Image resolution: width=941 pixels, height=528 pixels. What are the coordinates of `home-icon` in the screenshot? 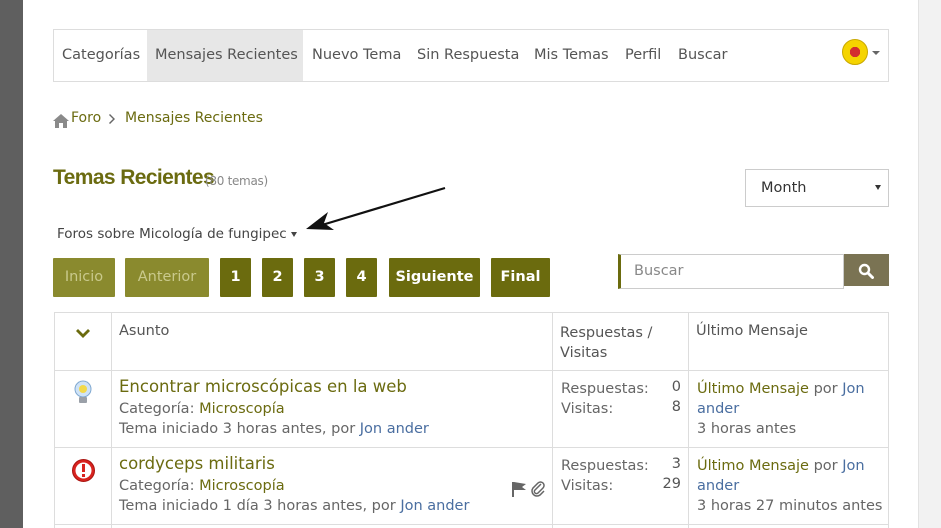 It's located at (61, 121).